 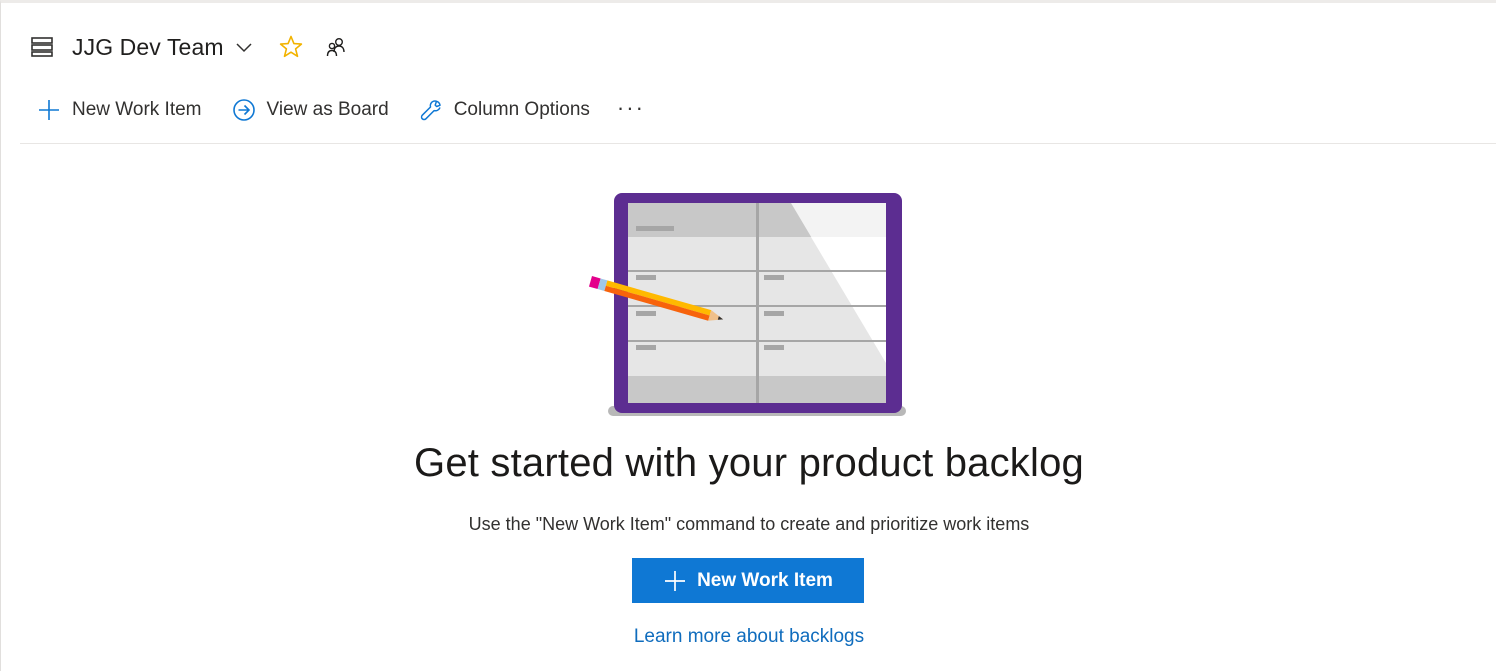 I want to click on column-options-button: Column Options, so click(x=504, y=110).